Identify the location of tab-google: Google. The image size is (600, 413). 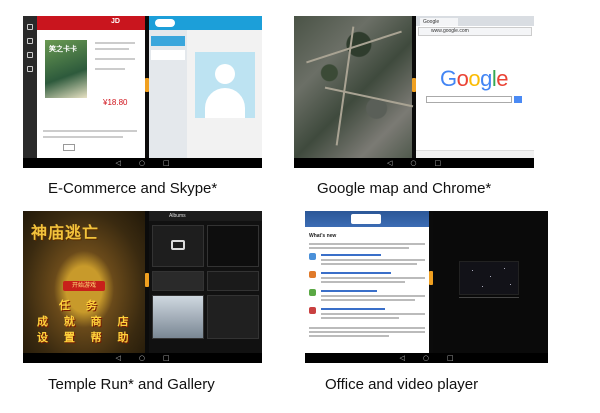
(439, 22).